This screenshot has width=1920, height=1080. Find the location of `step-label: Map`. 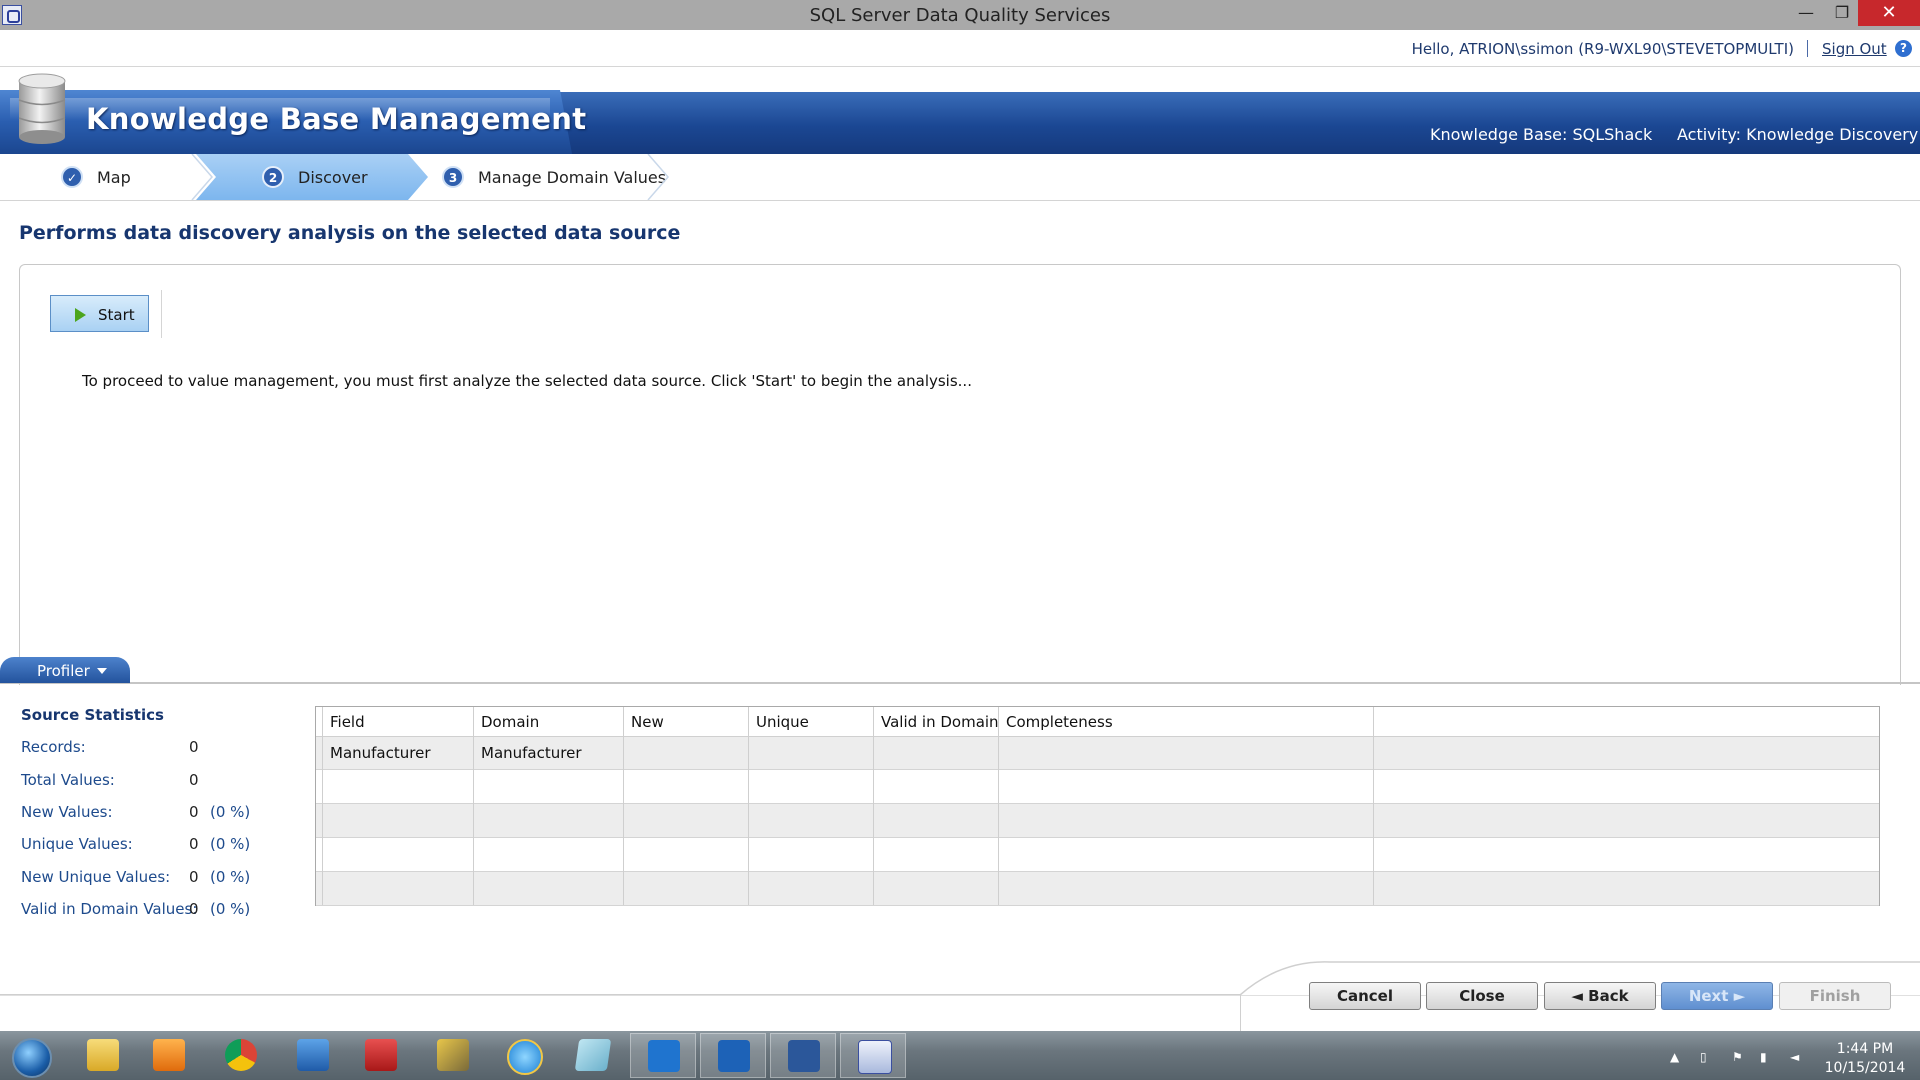

step-label: Map is located at coordinates (114, 177).